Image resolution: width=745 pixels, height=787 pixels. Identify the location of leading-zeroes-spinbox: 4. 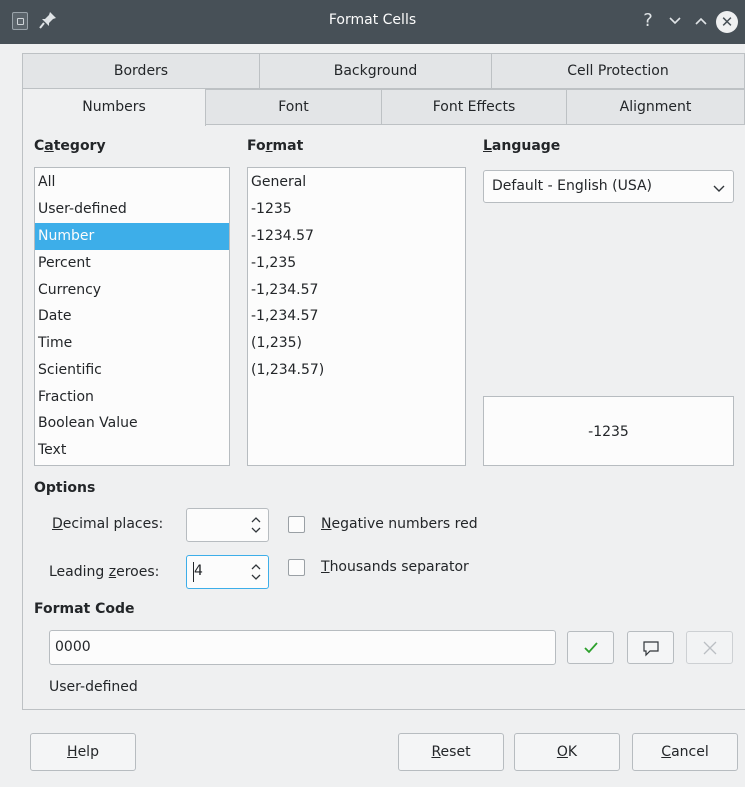
(227, 572).